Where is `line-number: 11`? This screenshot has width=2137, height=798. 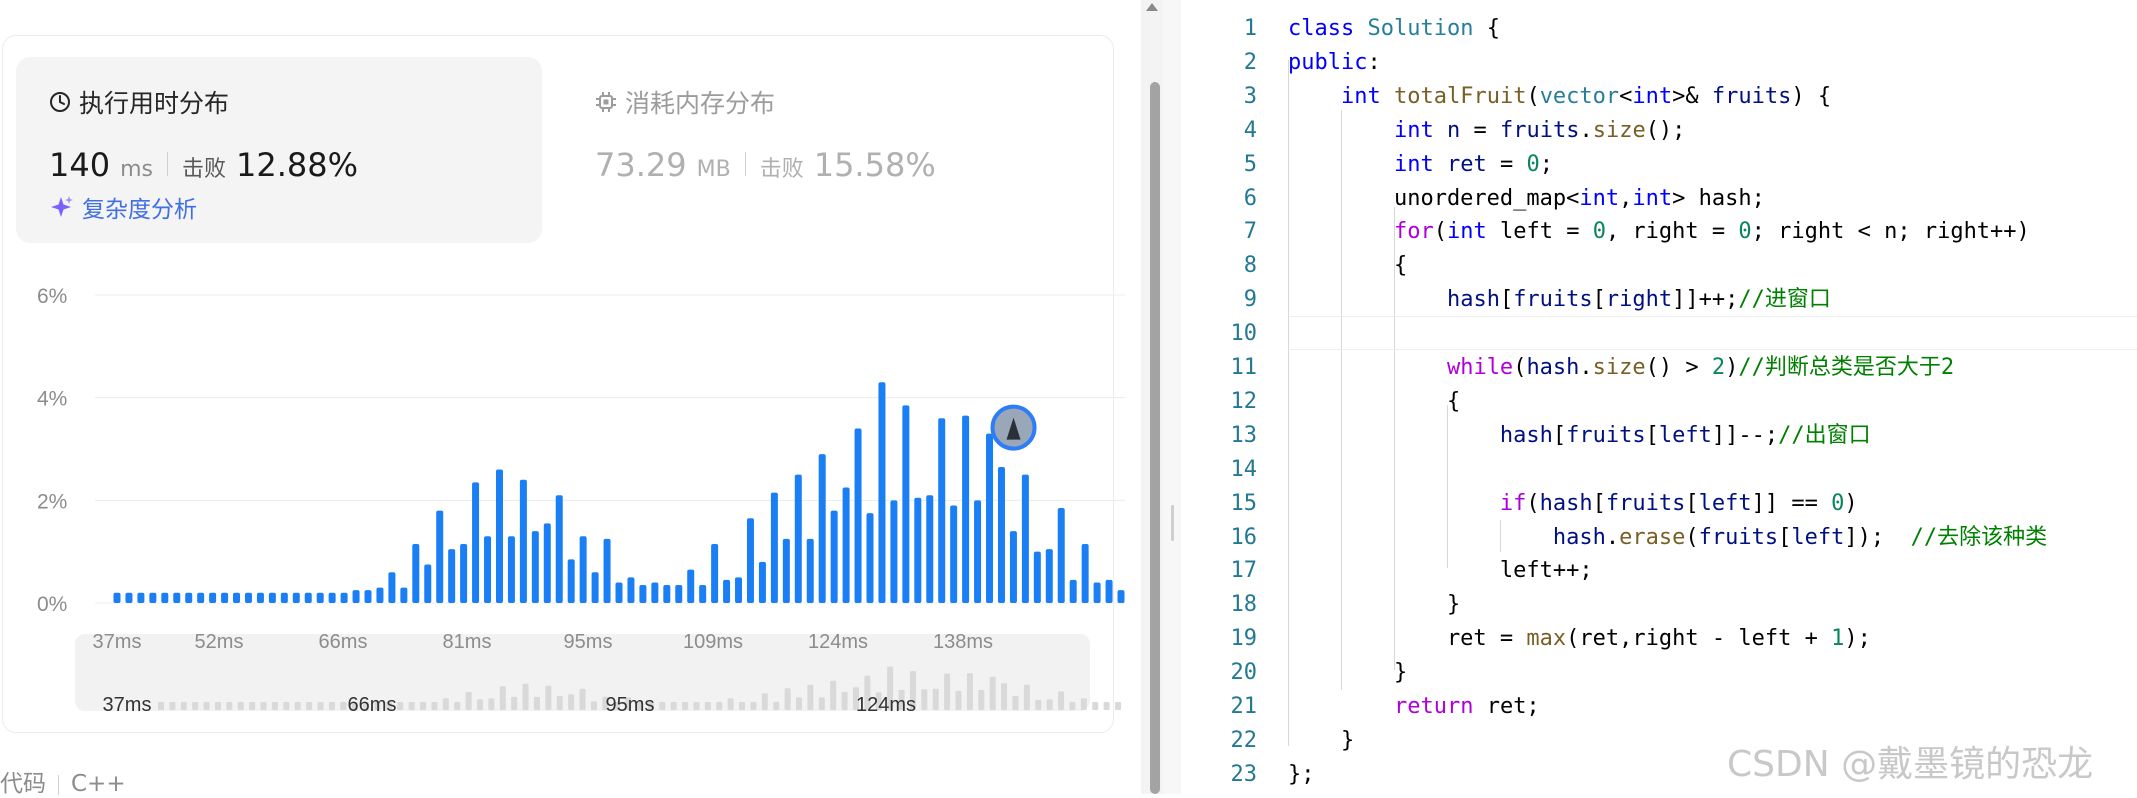
line-number: 11 is located at coordinates (1244, 367).